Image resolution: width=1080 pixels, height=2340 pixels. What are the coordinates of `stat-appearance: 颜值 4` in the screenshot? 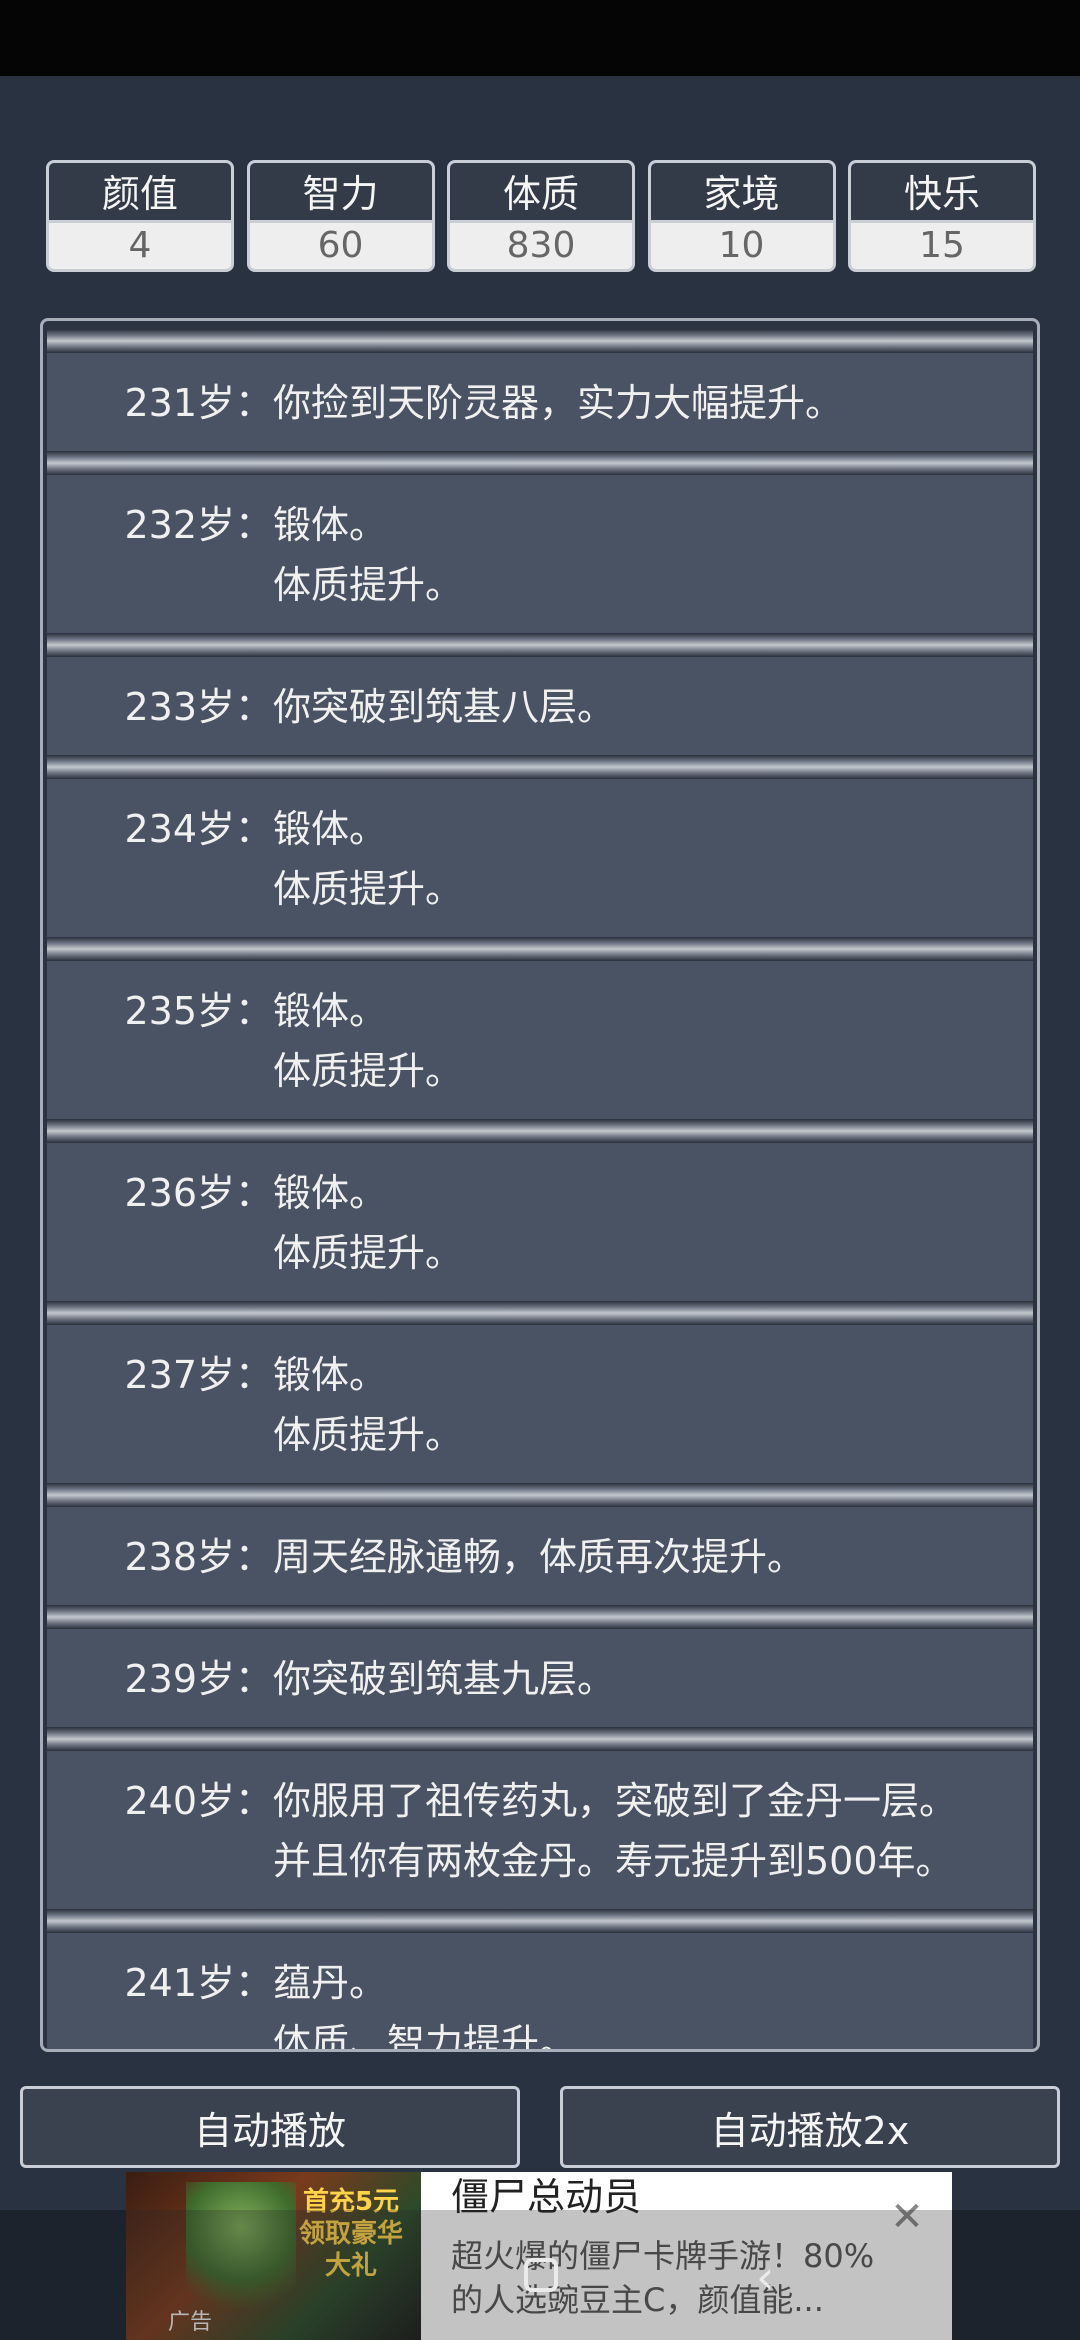 It's located at (140, 216).